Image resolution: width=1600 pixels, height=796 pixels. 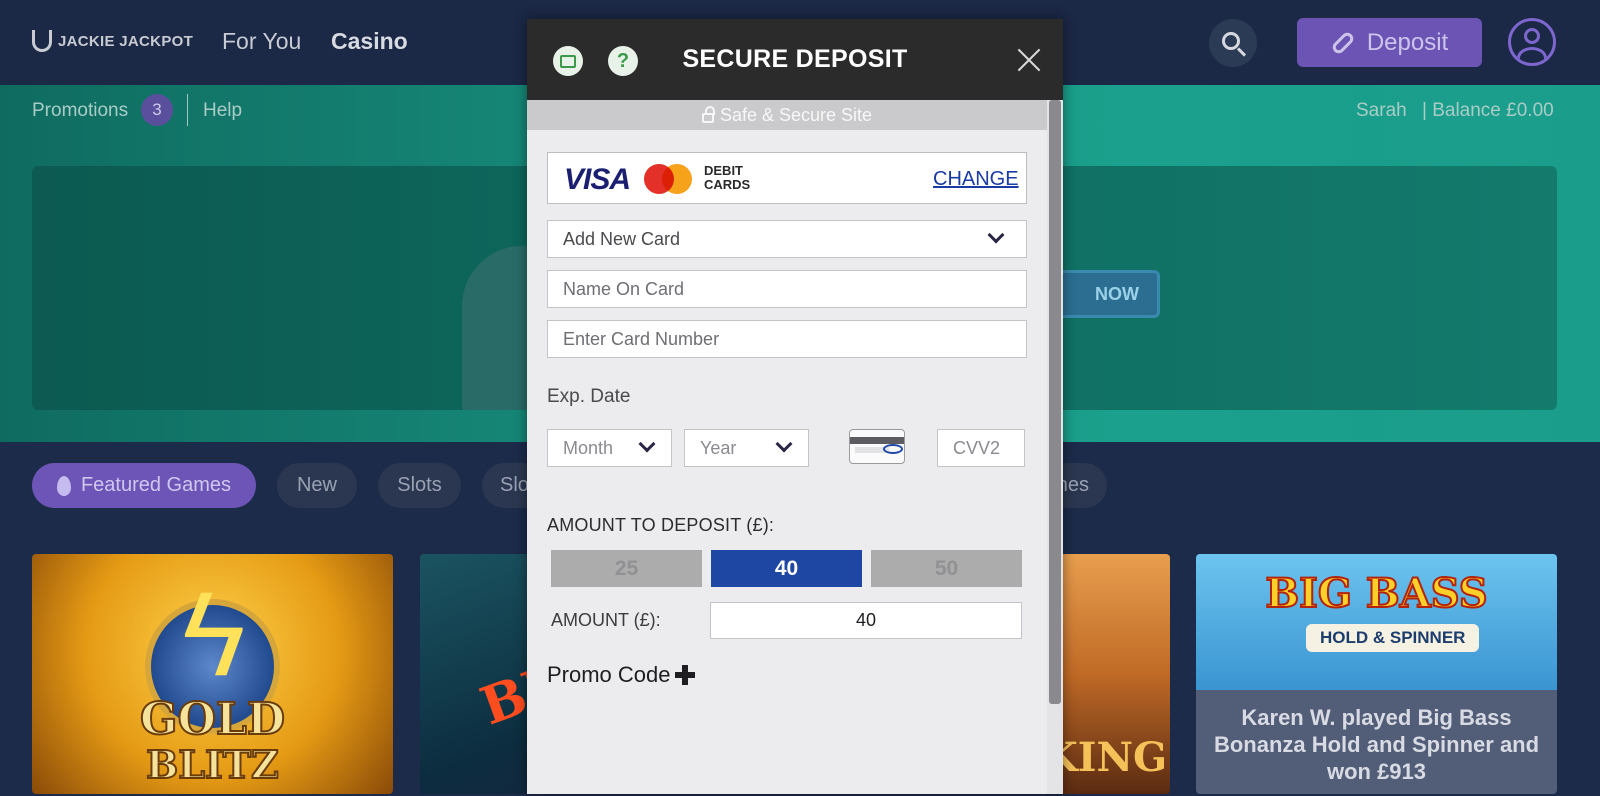 I want to click on profile-icon, so click(x=1532, y=36).